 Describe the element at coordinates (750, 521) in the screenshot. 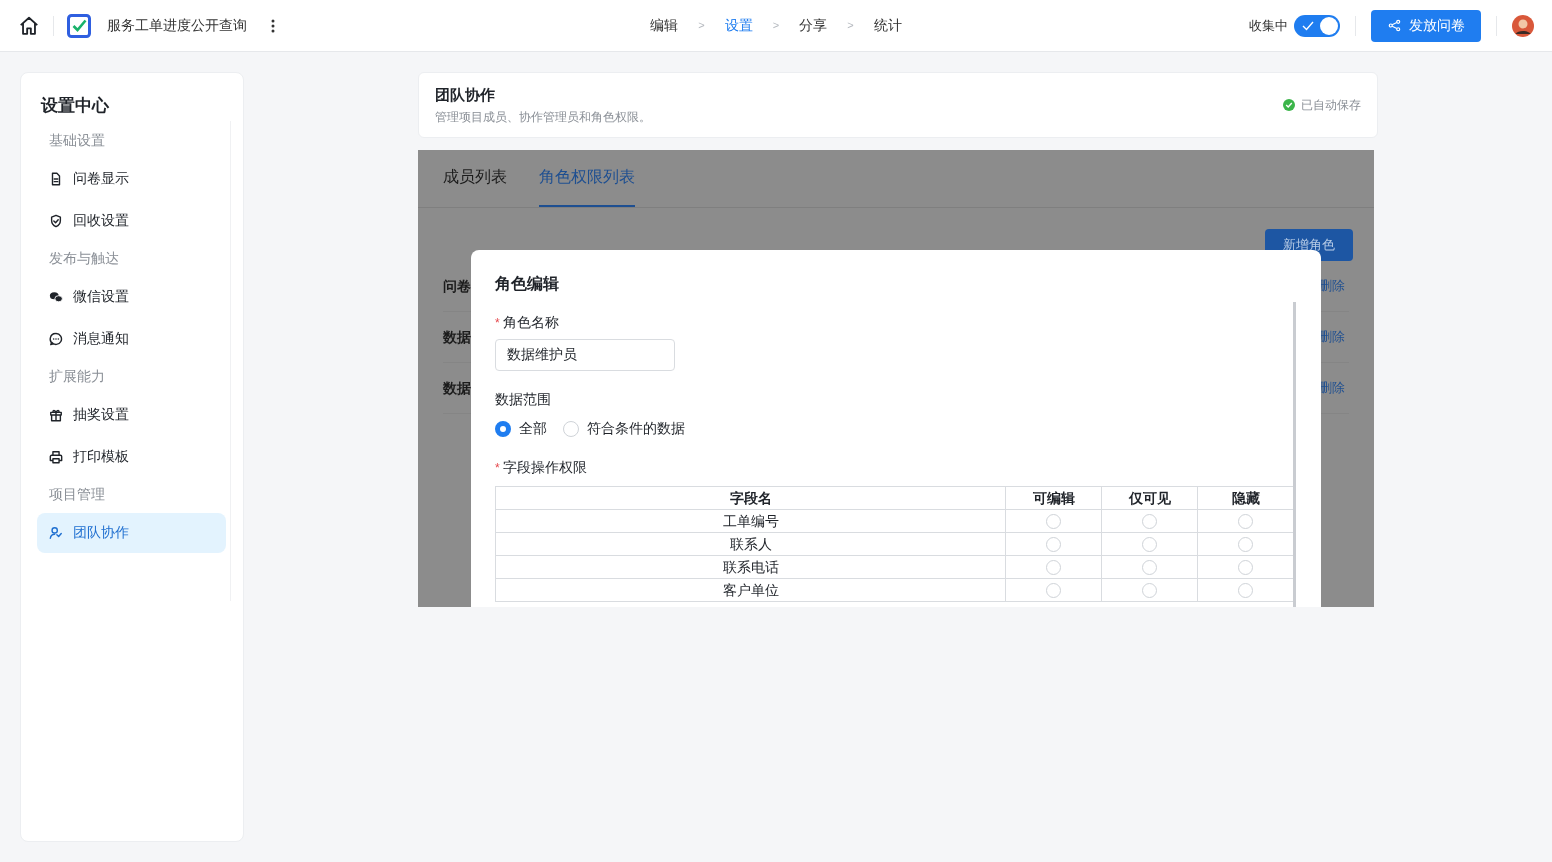

I see `table-cell: 工单编号` at that location.